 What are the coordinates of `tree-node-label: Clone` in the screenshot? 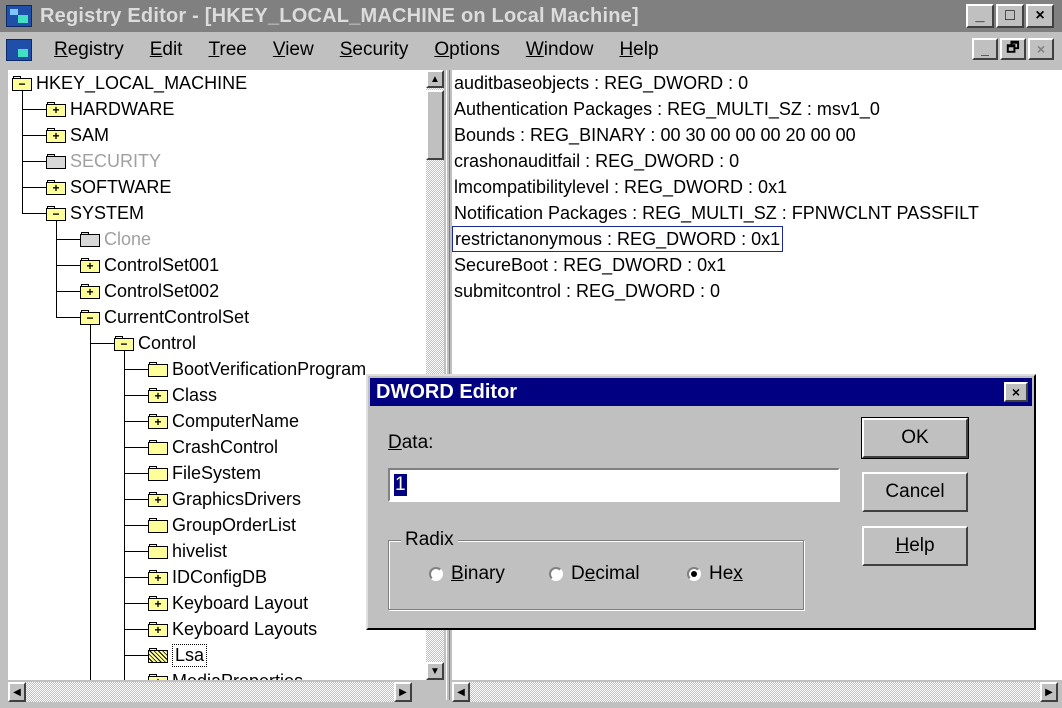 It's located at (127, 239).